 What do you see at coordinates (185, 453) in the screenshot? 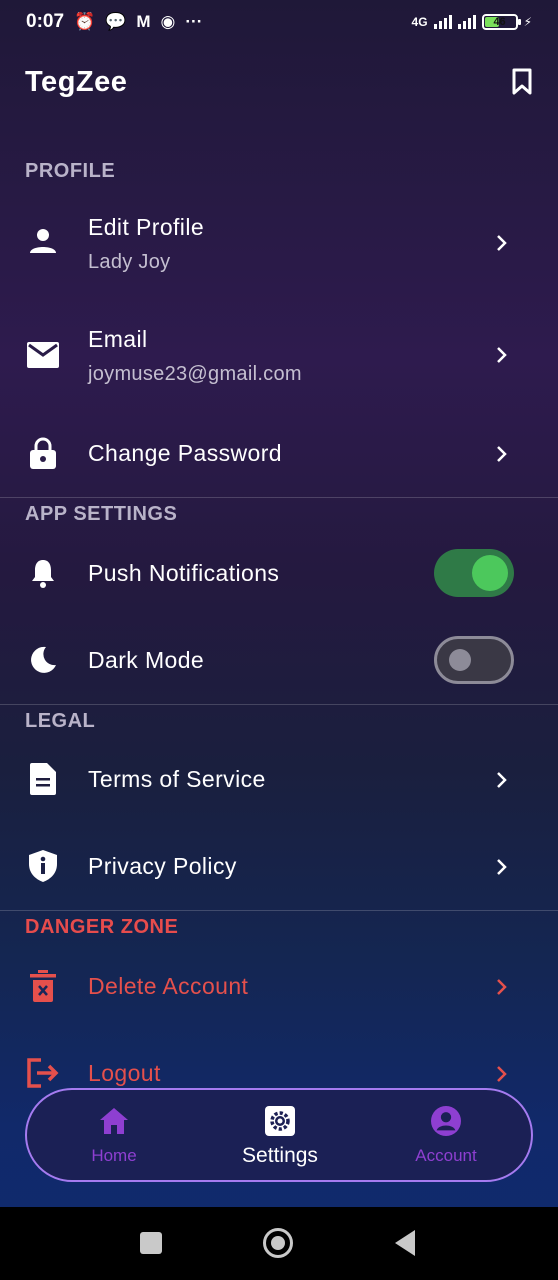
I see `change-password-label: Change Password` at bounding box center [185, 453].